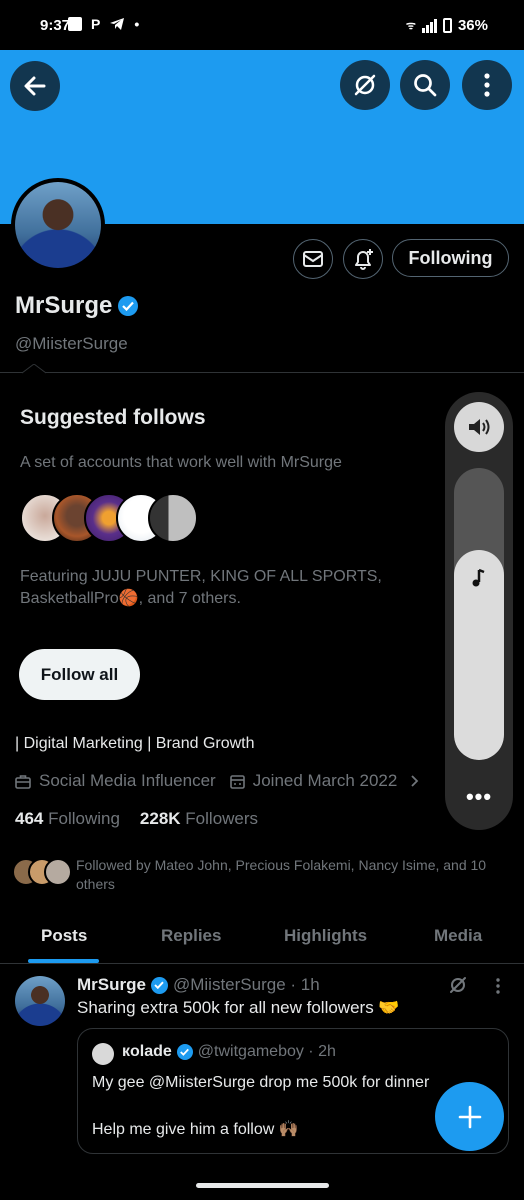 The height and width of the screenshot is (1200, 524). What do you see at coordinates (266, 1051) in the screenshot?
I see `quoted-handle-time: @twitgameboy · 2h` at bounding box center [266, 1051].